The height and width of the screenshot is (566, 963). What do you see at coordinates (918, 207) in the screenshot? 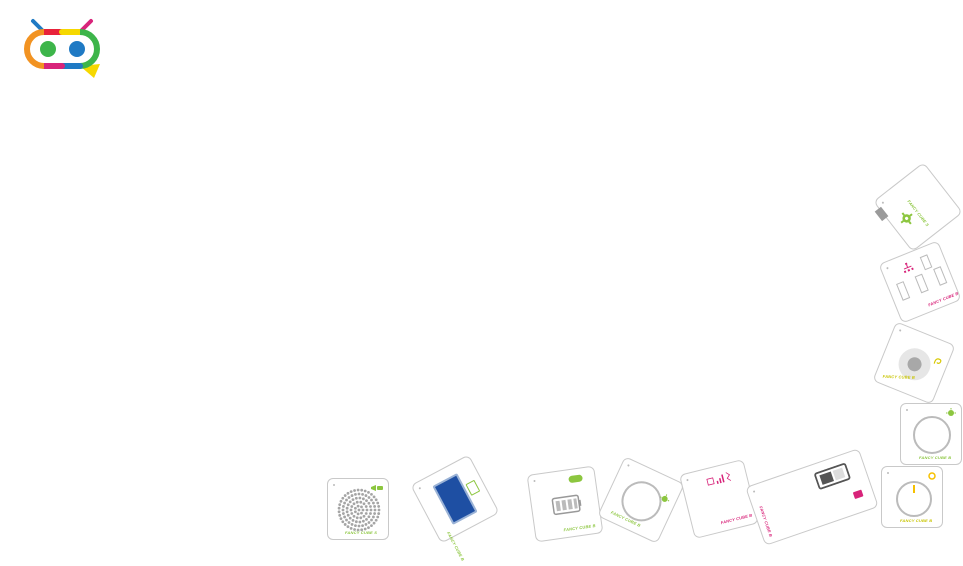
I see `gear-cube: FANCY CUBE S` at bounding box center [918, 207].